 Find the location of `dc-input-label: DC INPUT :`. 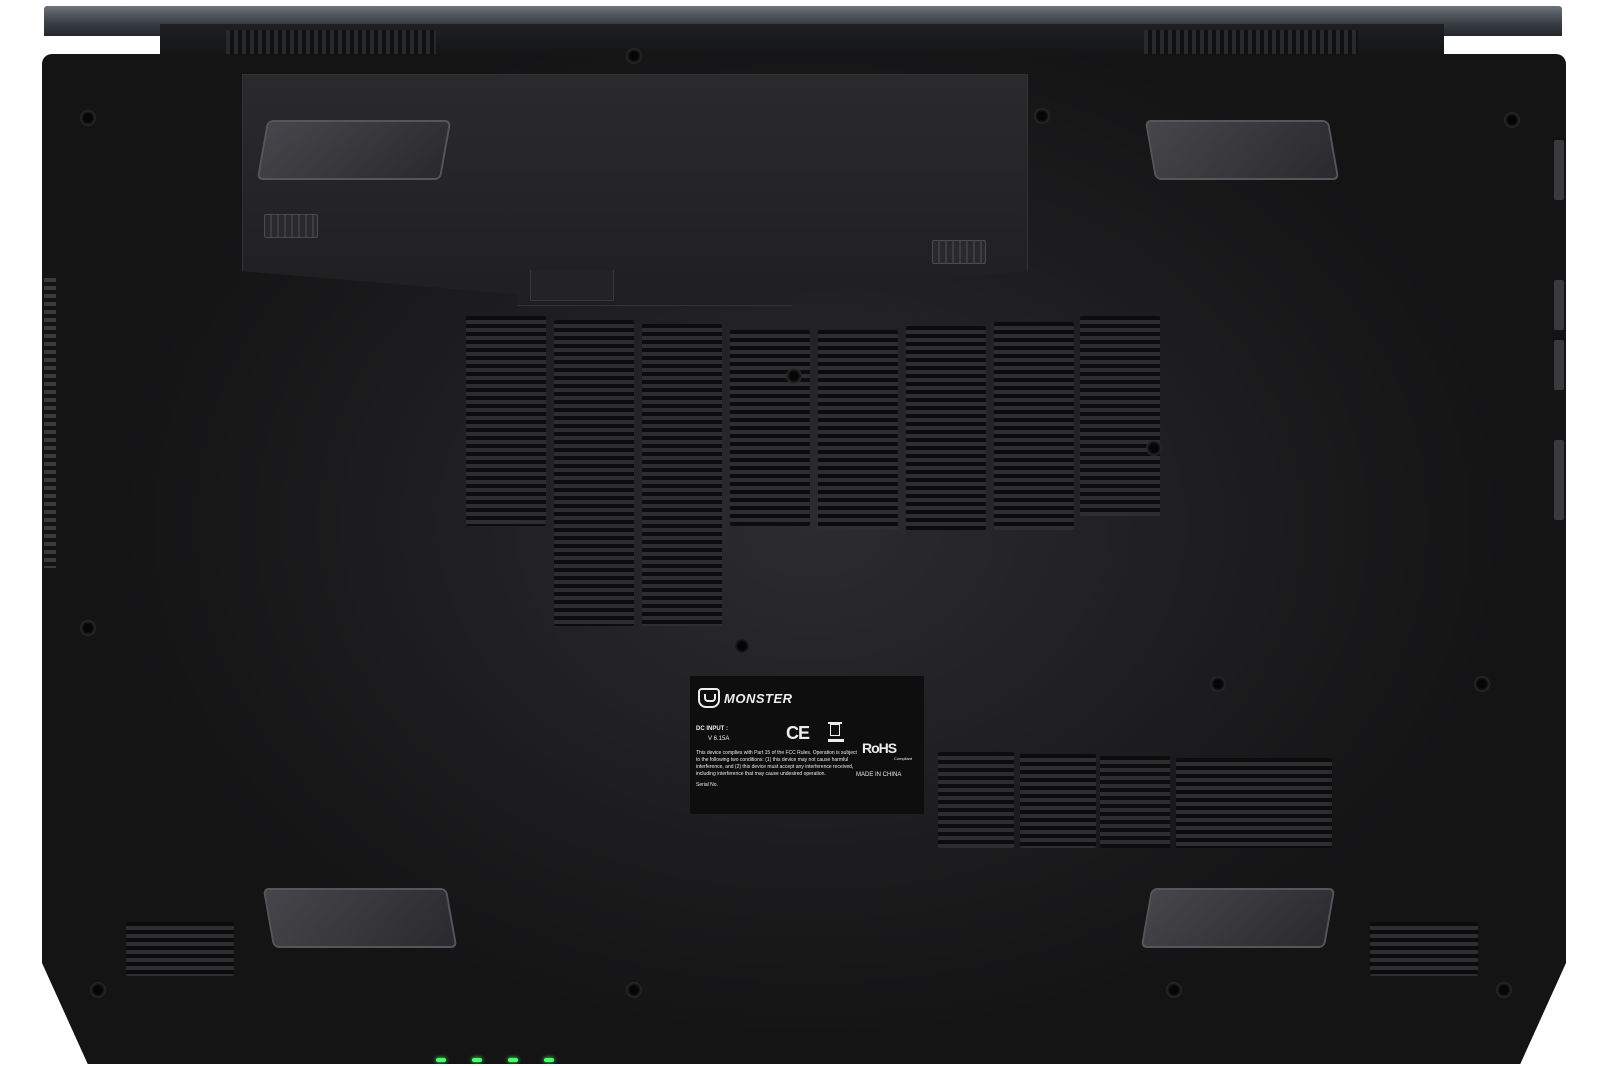

dc-input-label: DC INPUT : is located at coordinates (712, 729).